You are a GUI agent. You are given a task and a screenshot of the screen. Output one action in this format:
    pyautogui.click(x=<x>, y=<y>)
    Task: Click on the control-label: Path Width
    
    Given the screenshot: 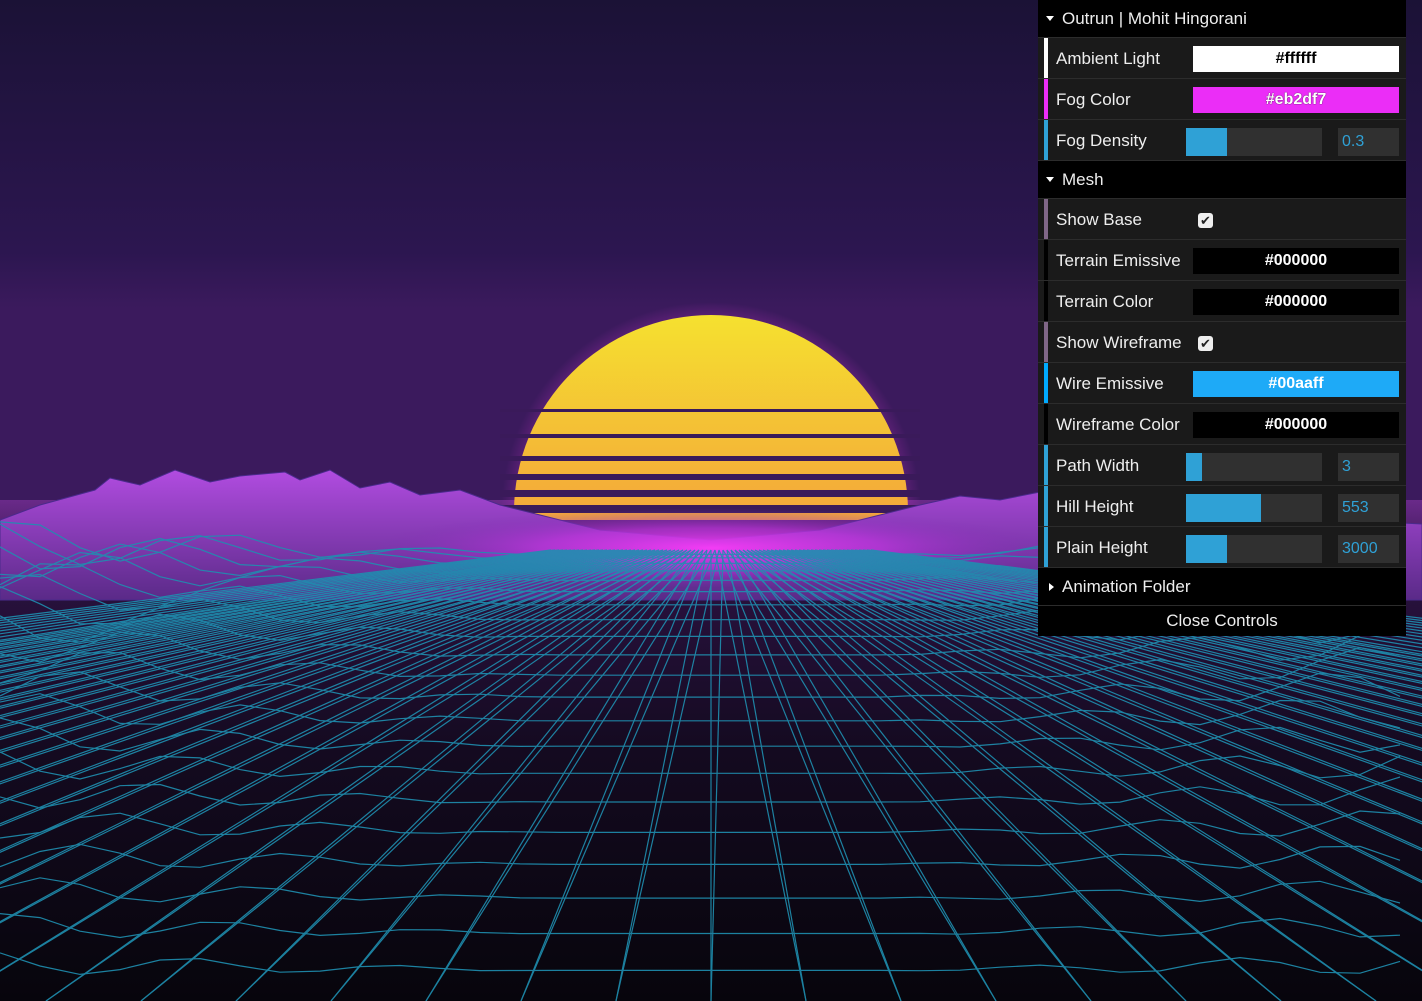 What is the action you would take?
    pyautogui.click(x=1098, y=465)
    